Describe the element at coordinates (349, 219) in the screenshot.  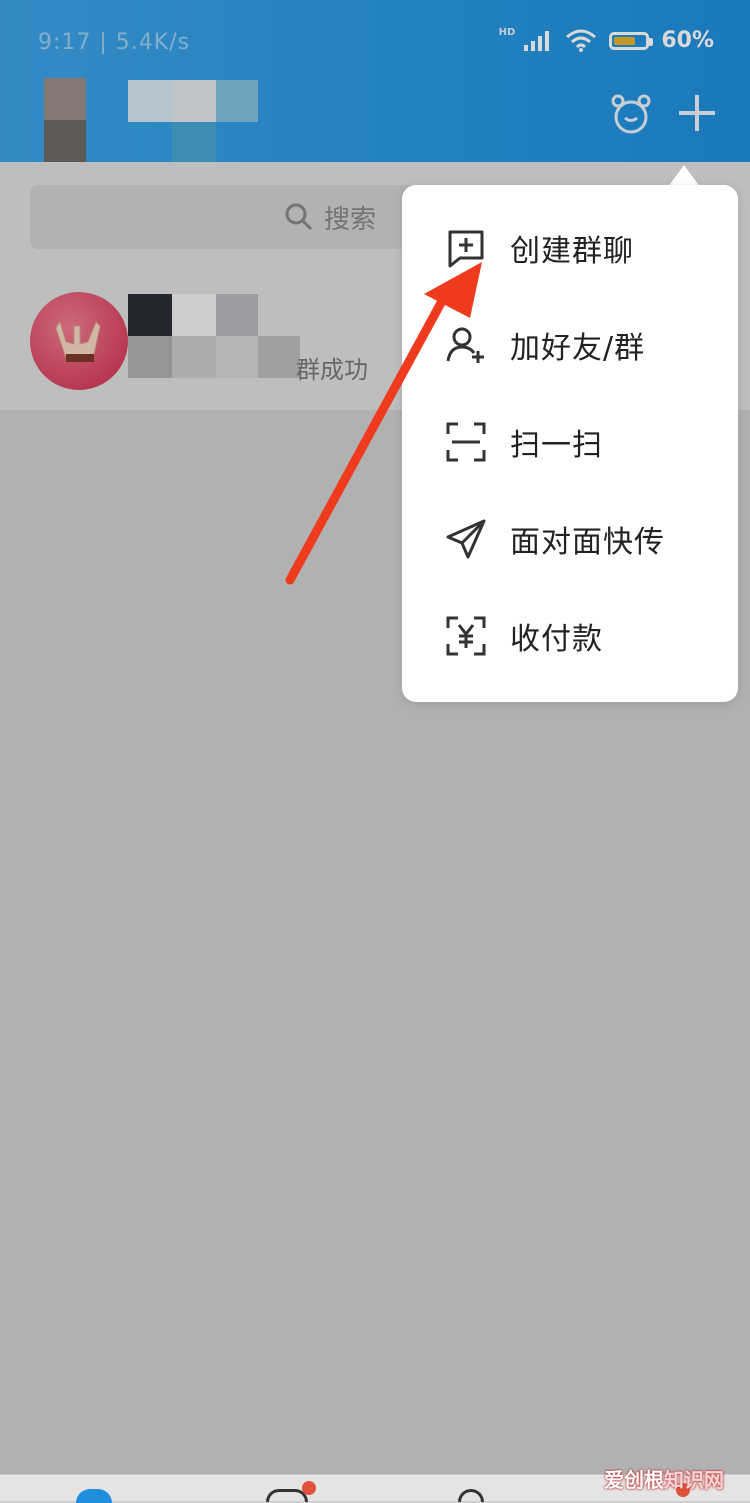
I see `search-placeholder: 搜索` at that location.